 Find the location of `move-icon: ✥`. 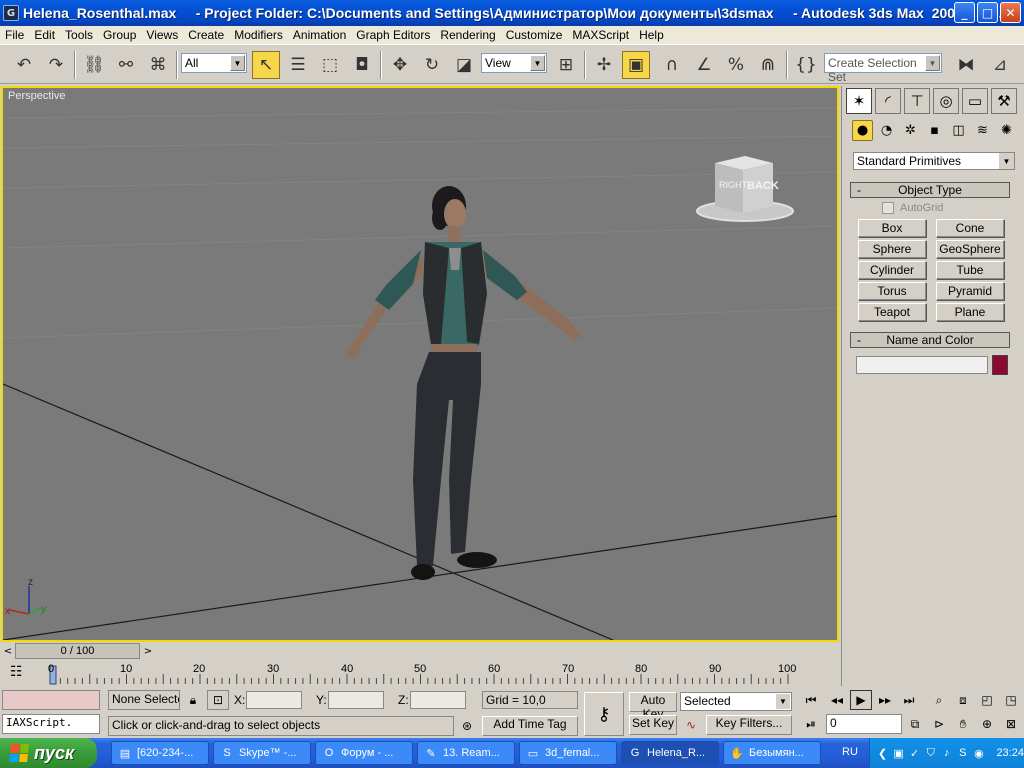

move-icon: ✥ is located at coordinates (400, 65).